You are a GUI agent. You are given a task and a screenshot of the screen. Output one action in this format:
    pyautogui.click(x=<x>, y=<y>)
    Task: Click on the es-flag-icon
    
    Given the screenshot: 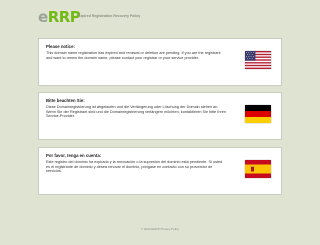 What is the action you would take?
    pyautogui.click(x=258, y=169)
    